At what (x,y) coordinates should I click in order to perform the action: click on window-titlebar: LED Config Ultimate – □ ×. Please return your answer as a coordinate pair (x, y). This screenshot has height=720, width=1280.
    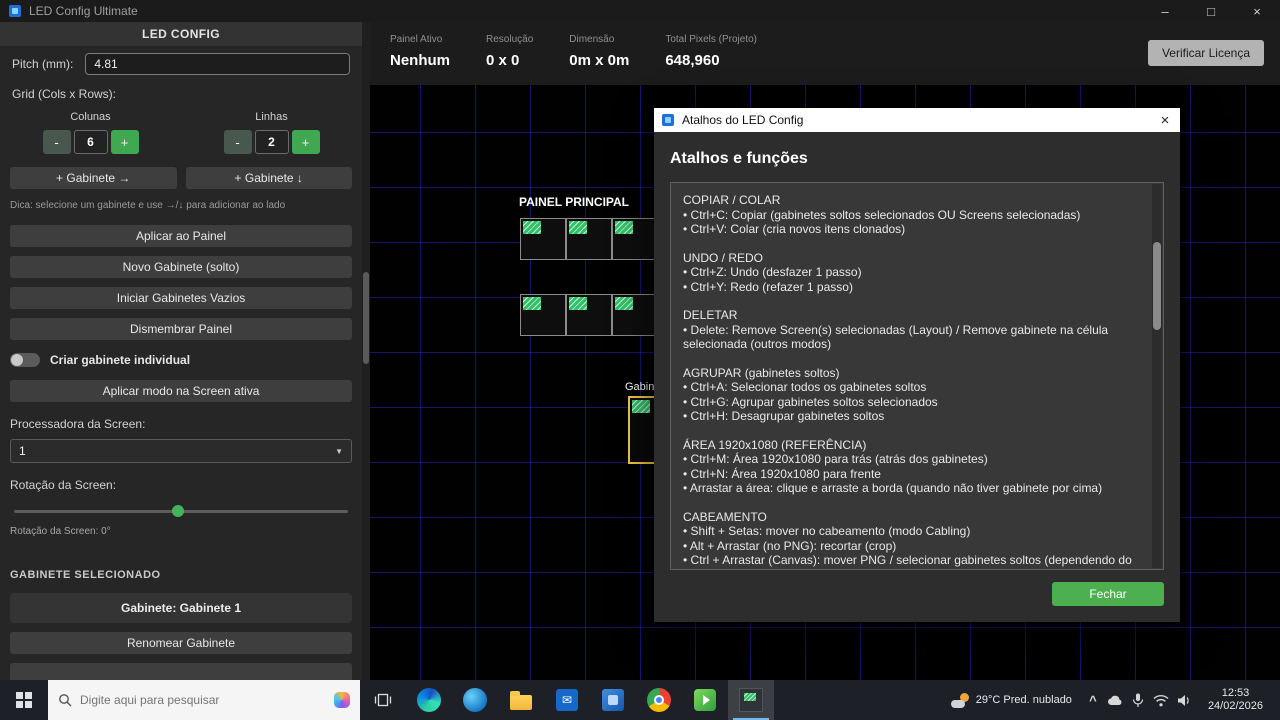
    Looking at the image, I should click on (640, 11).